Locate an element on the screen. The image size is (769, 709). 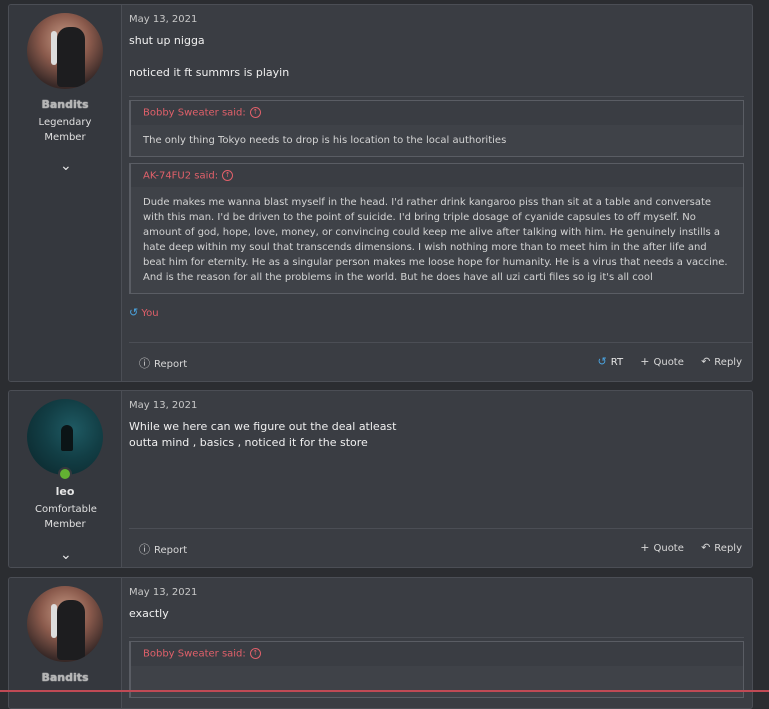
username: leo is located at coordinates (65, 491).